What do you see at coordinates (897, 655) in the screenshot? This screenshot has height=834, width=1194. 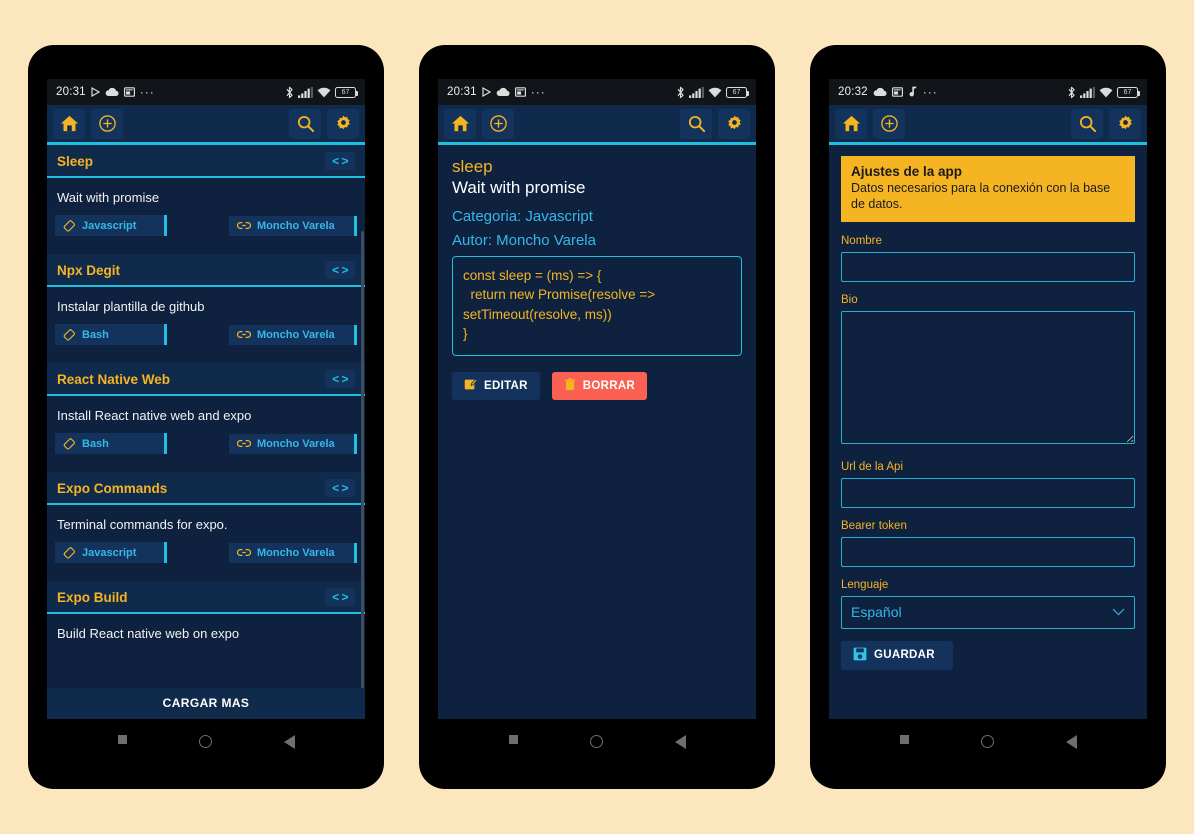 I see `save-button: GUARDAR` at bounding box center [897, 655].